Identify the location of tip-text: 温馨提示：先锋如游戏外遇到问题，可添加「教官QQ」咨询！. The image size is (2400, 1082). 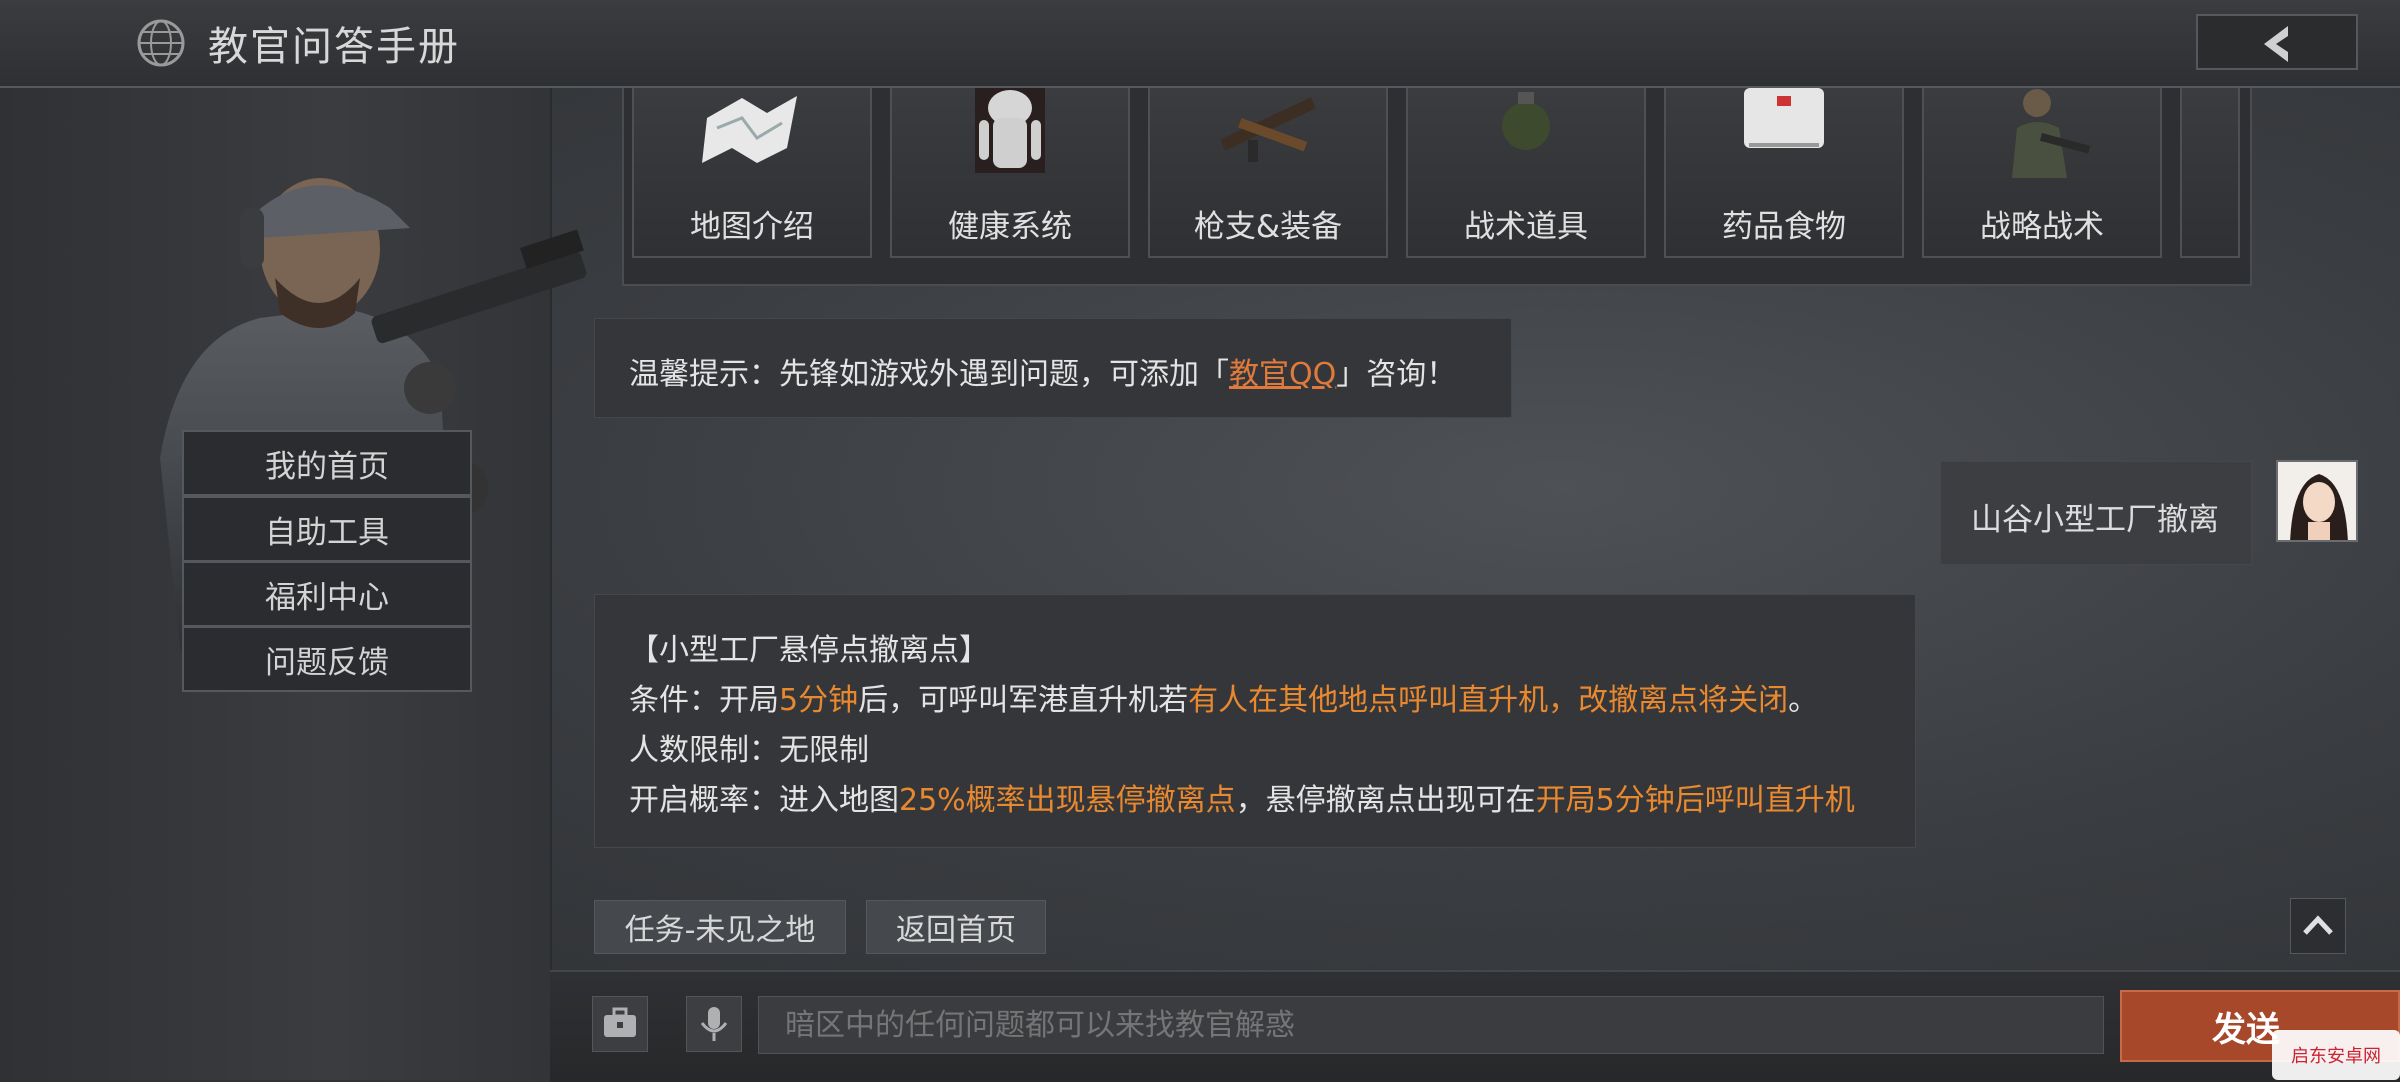
(1042, 371).